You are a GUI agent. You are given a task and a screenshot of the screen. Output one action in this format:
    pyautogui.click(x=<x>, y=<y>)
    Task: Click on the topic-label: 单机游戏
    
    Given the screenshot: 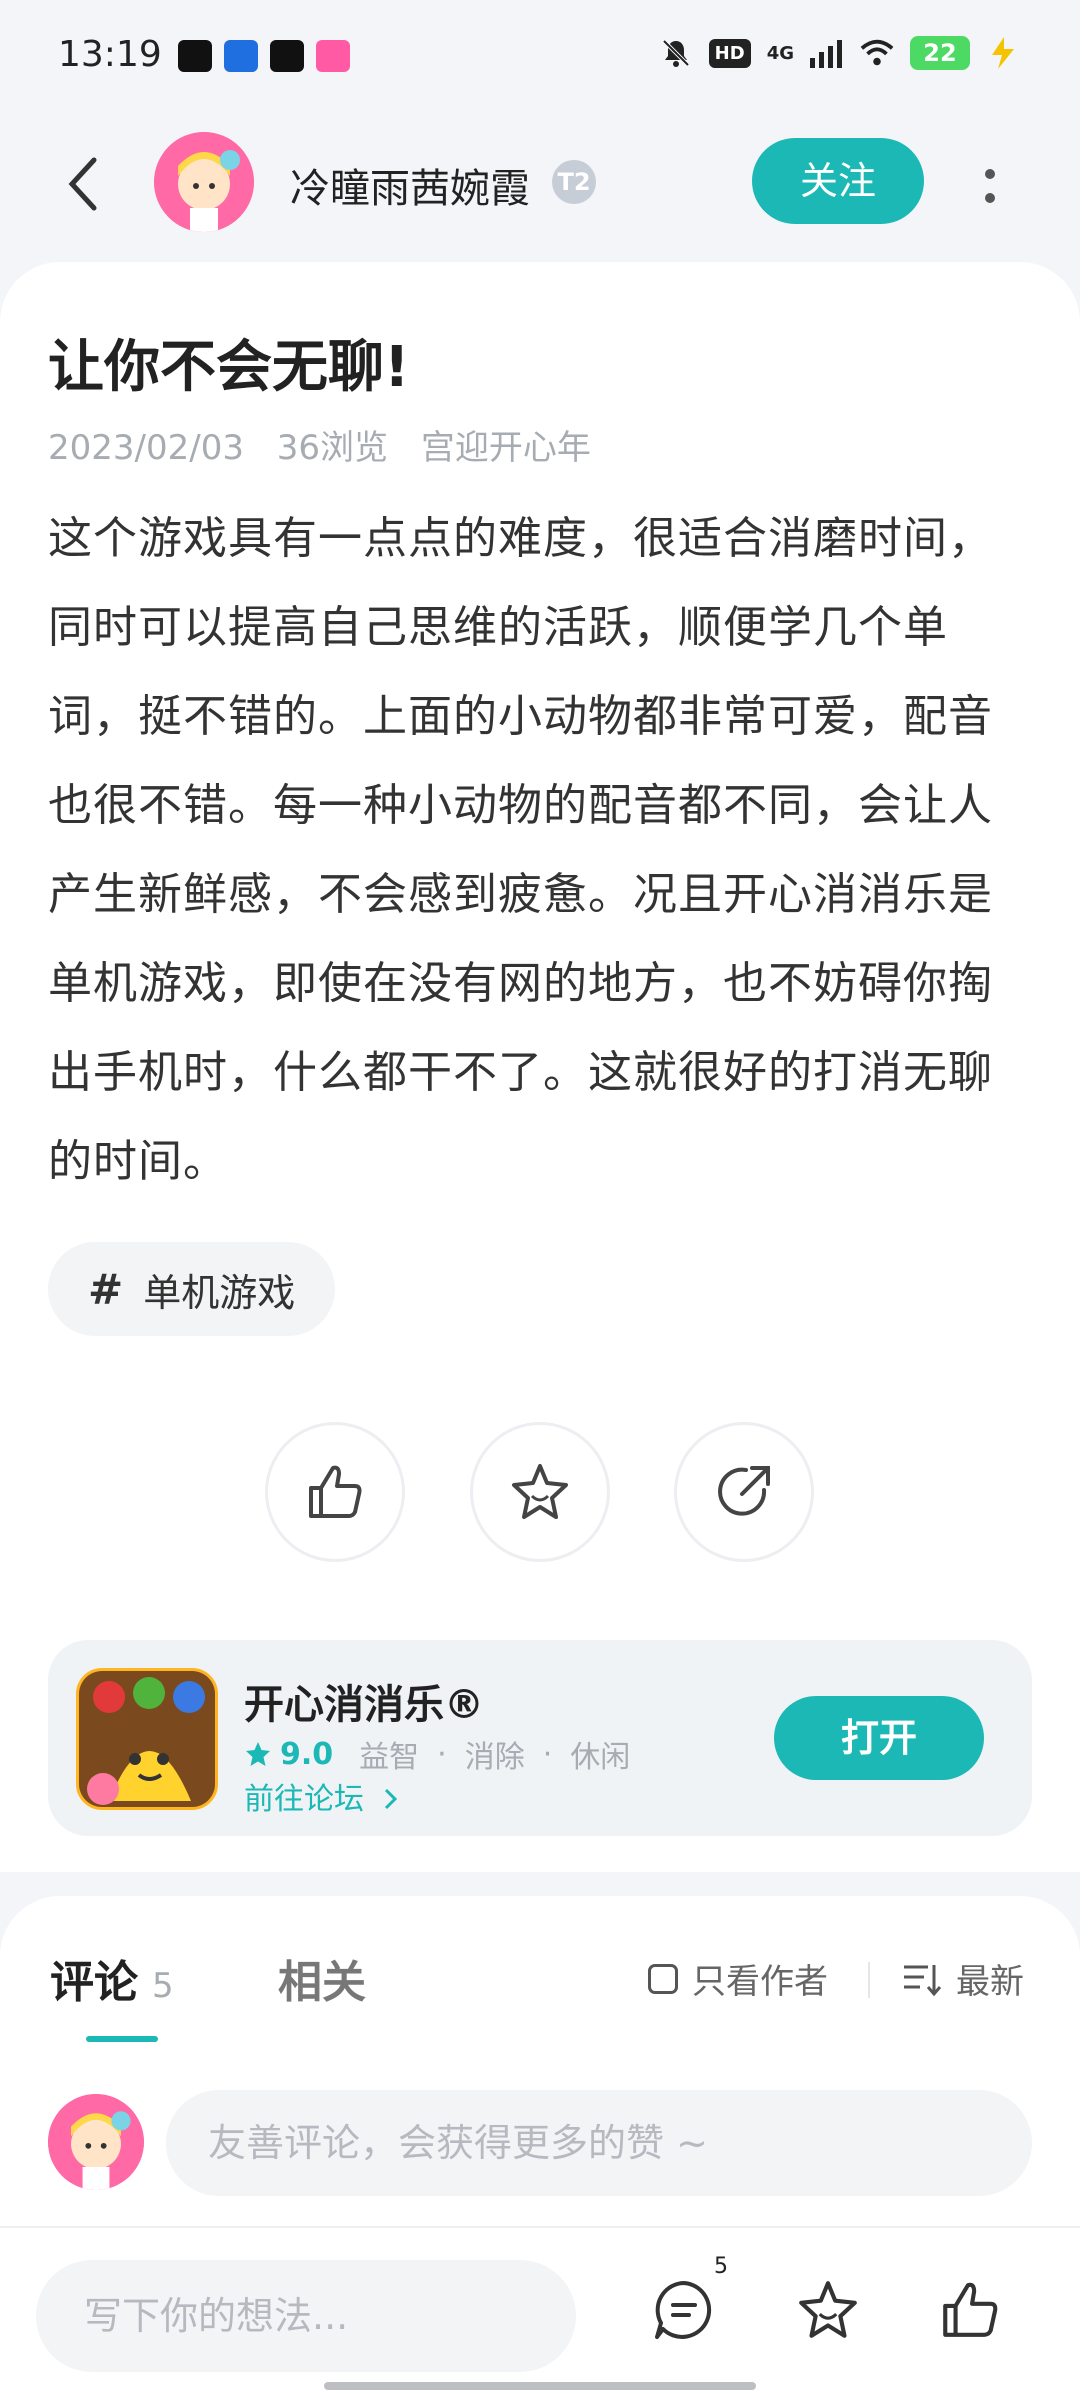 What is the action you would take?
    pyautogui.click(x=219, y=1292)
    